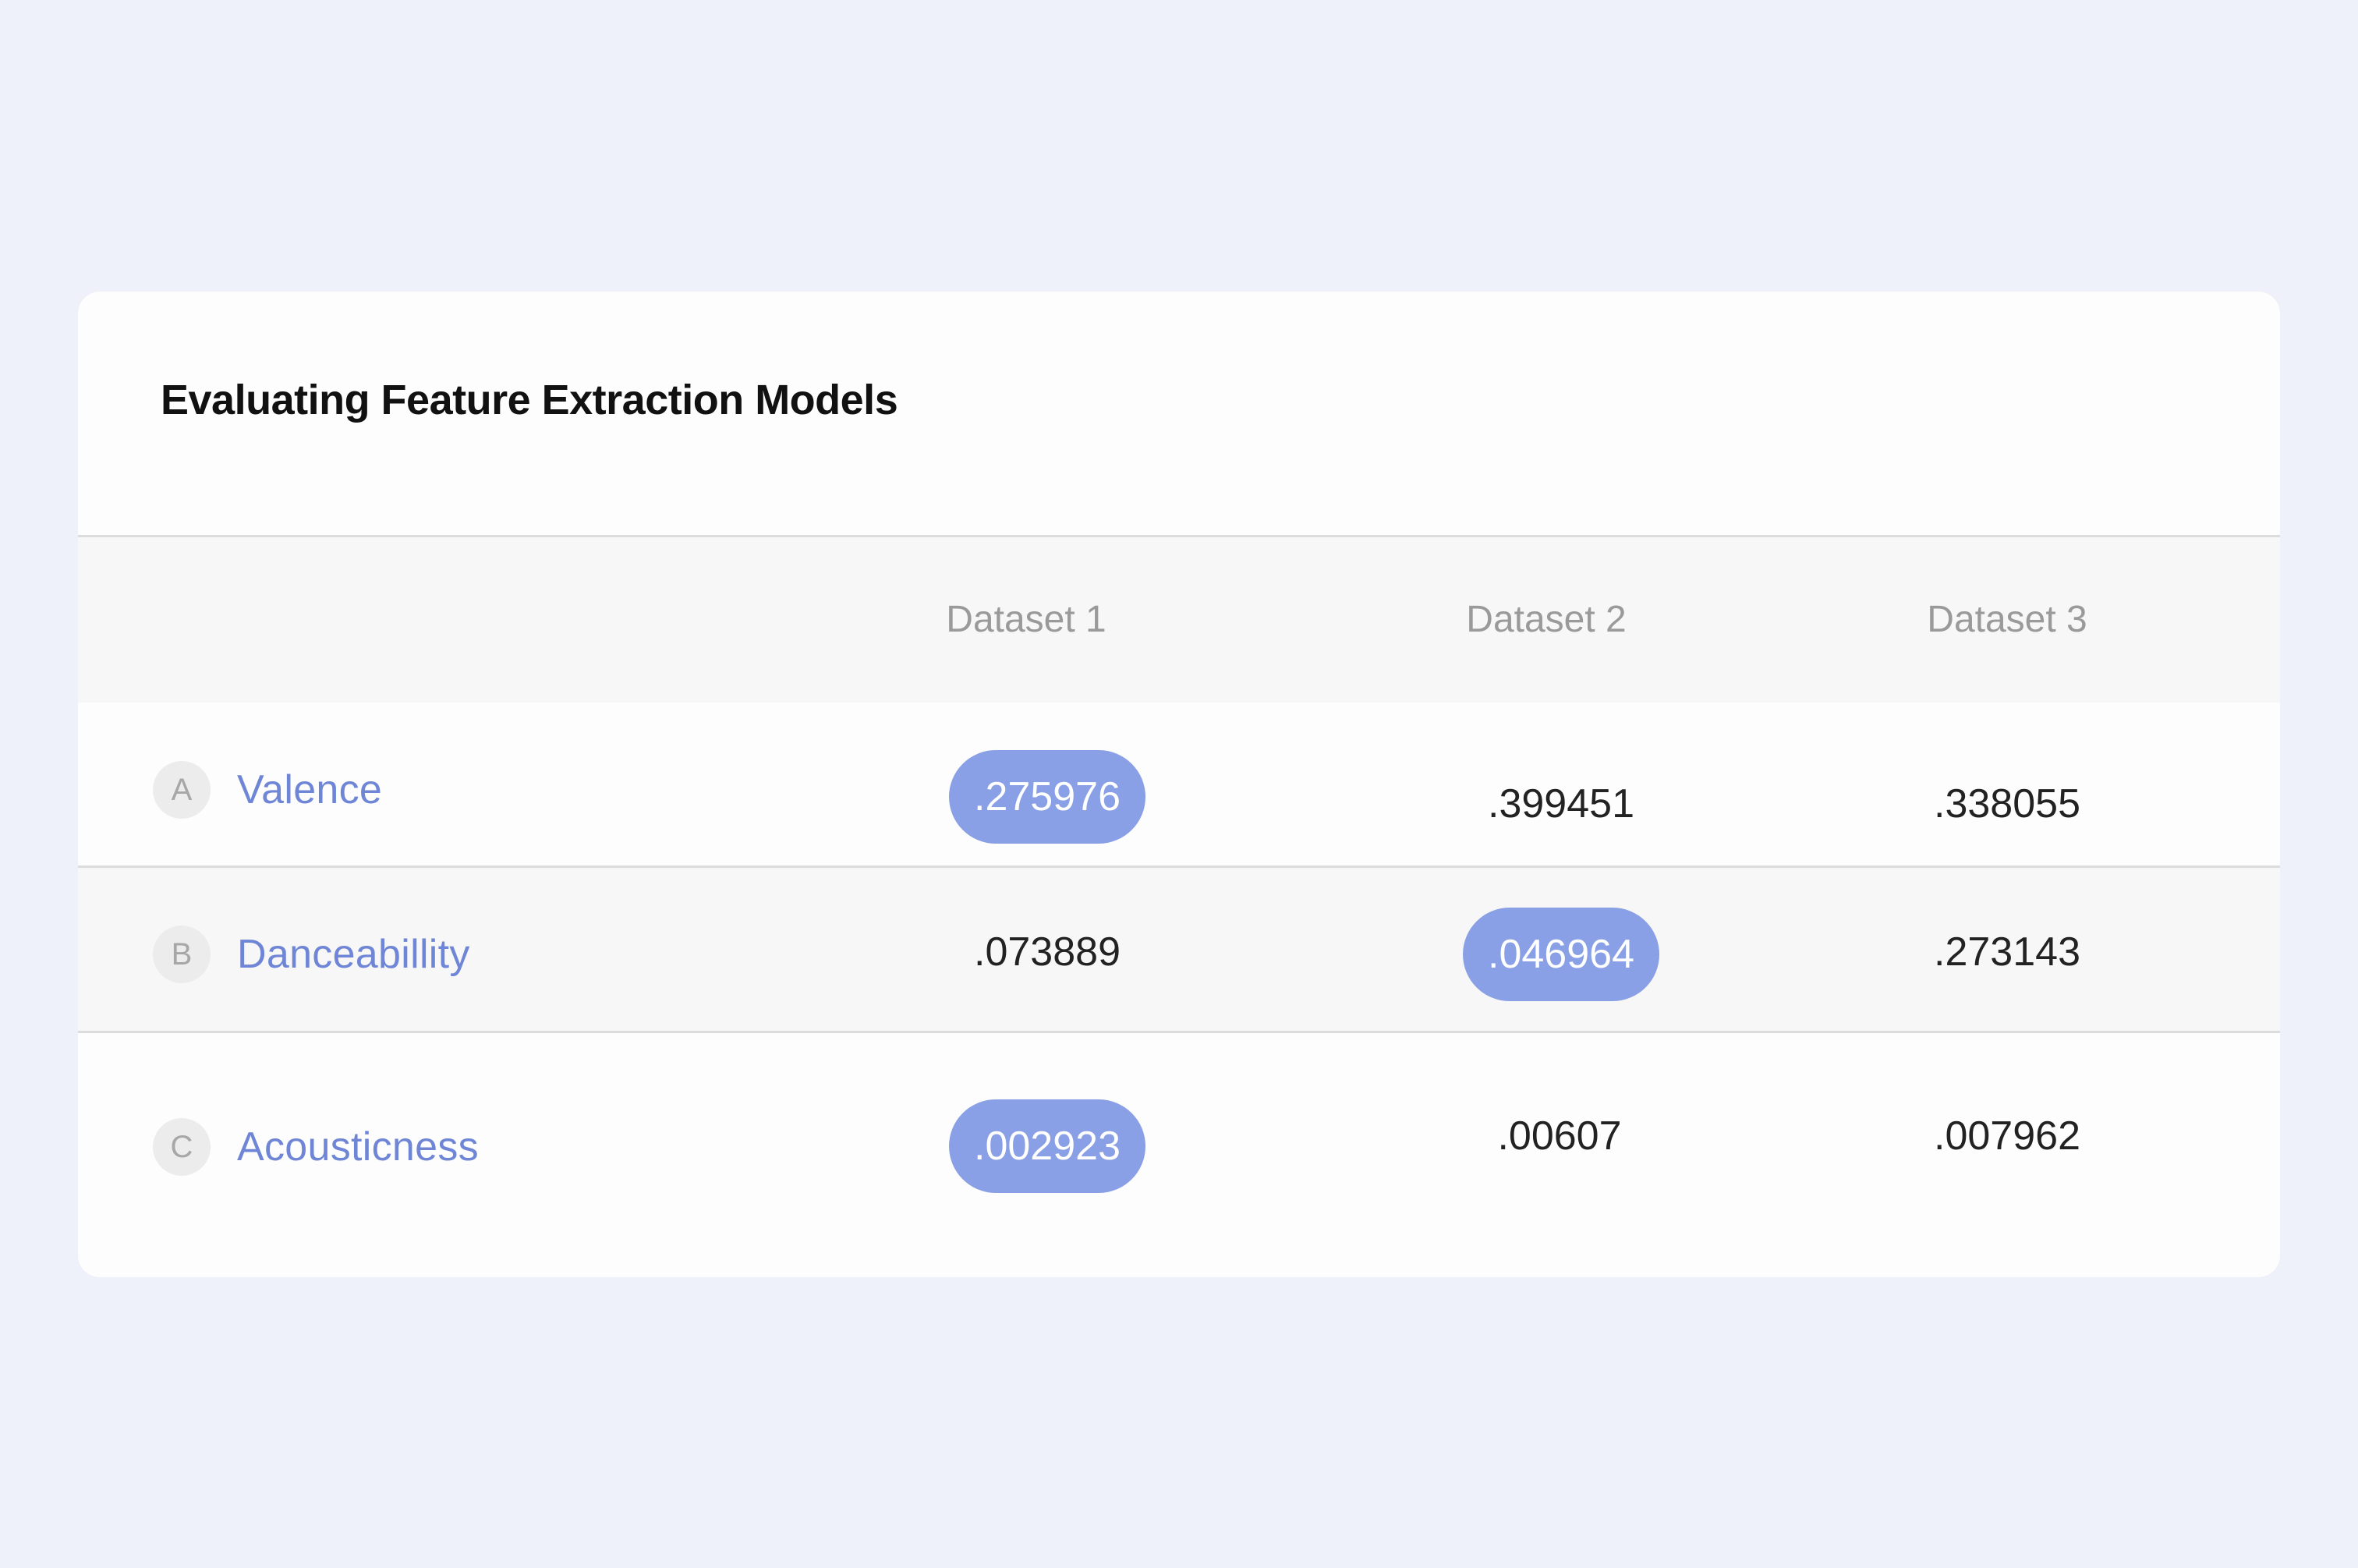  Describe the element at coordinates (1179, 620) in the screenshot. I see `table-header: Dataset 1 Dataset 2 Dataset 3` at that location.